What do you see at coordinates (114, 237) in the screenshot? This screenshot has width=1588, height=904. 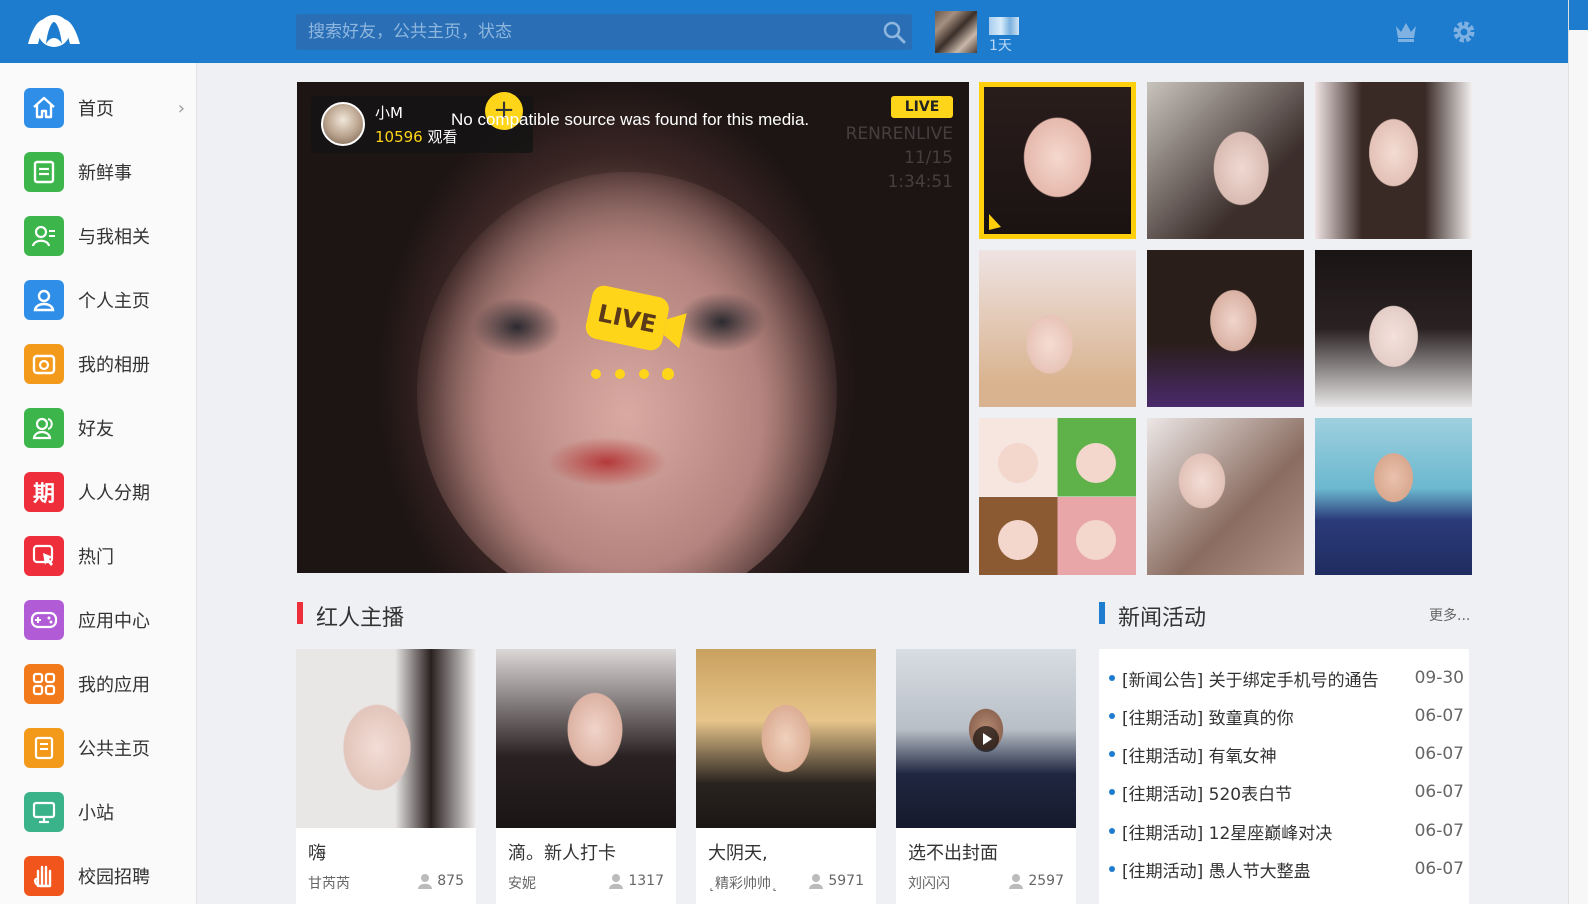 I see `sidebar-item-label: 与我相关` at bounding box center [114, 237].